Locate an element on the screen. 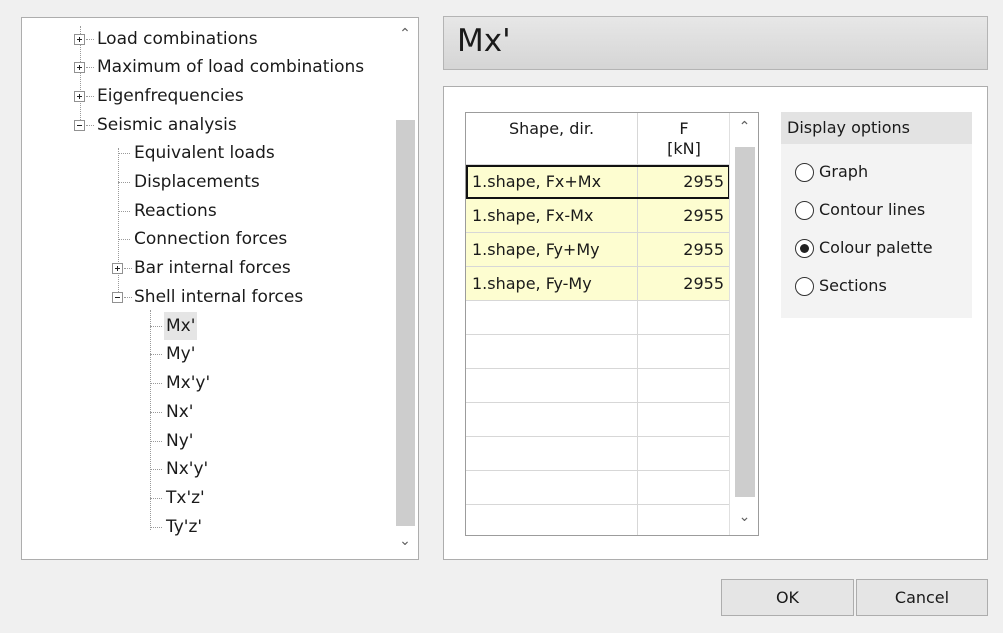 This screenshot has width=1003, height=633. tree-item-label: Eigenfrequencies is located at coordinates (170, 96).